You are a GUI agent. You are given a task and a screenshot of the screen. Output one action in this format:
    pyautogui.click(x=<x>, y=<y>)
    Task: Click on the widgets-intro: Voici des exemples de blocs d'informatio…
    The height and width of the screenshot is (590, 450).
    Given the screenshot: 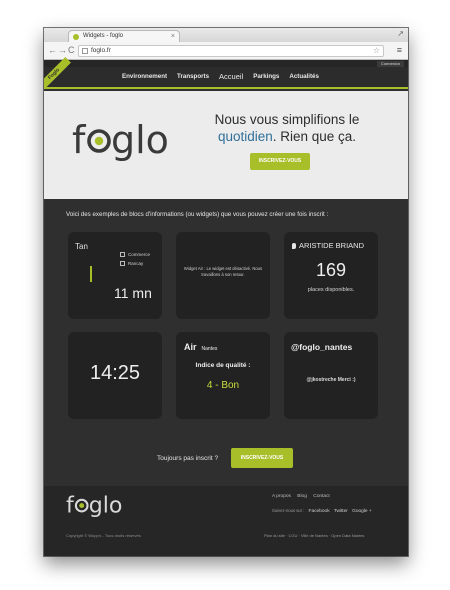 What is the action you would take?
    pyautogui.click(x=197, y=214)
    